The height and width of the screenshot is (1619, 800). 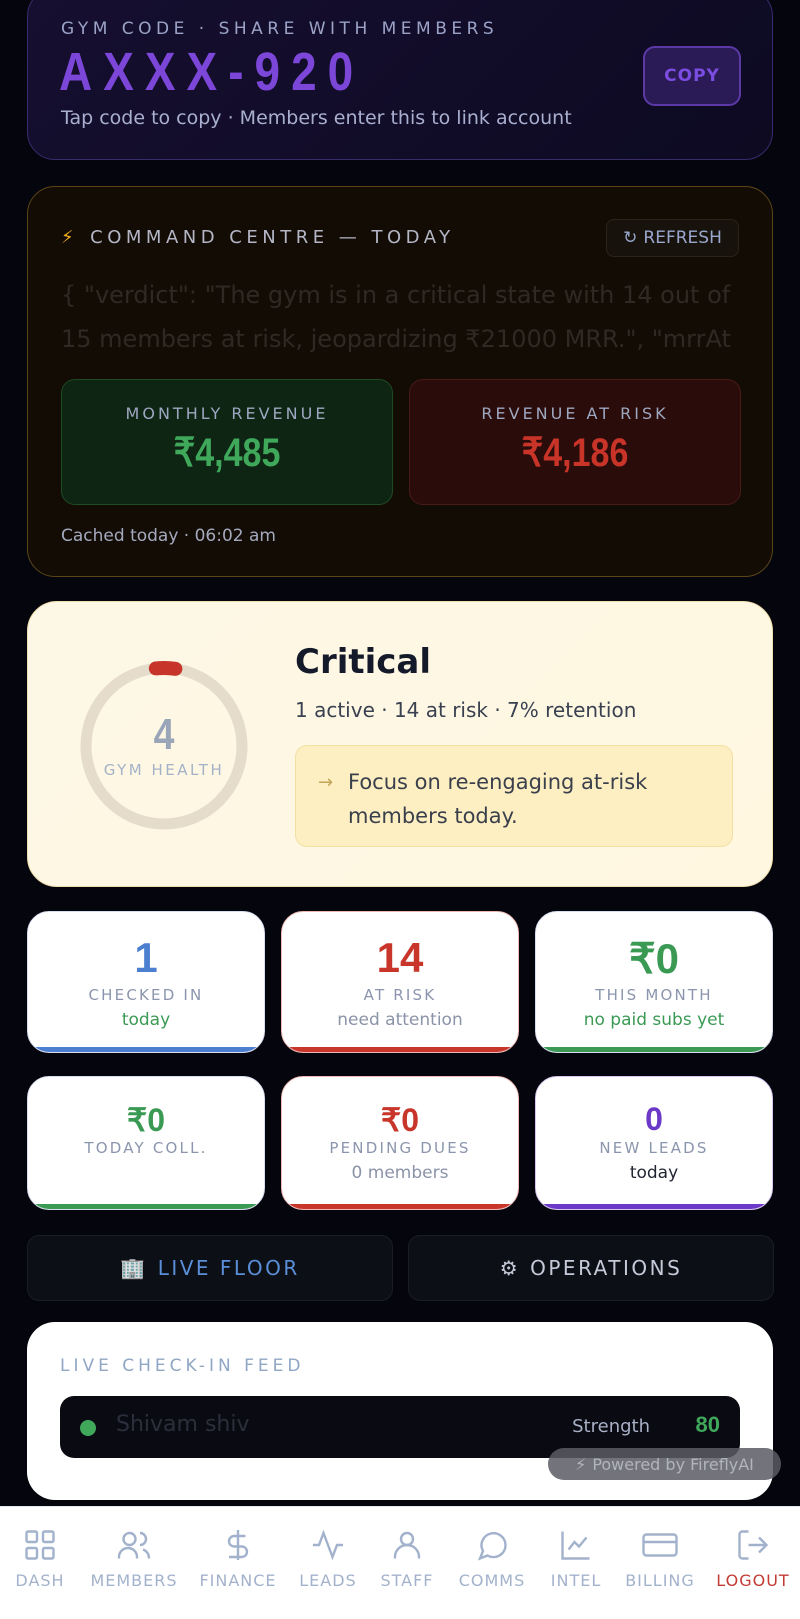 I want to click on tab-label: OPERATIONS, so click(x=606, y=1268).